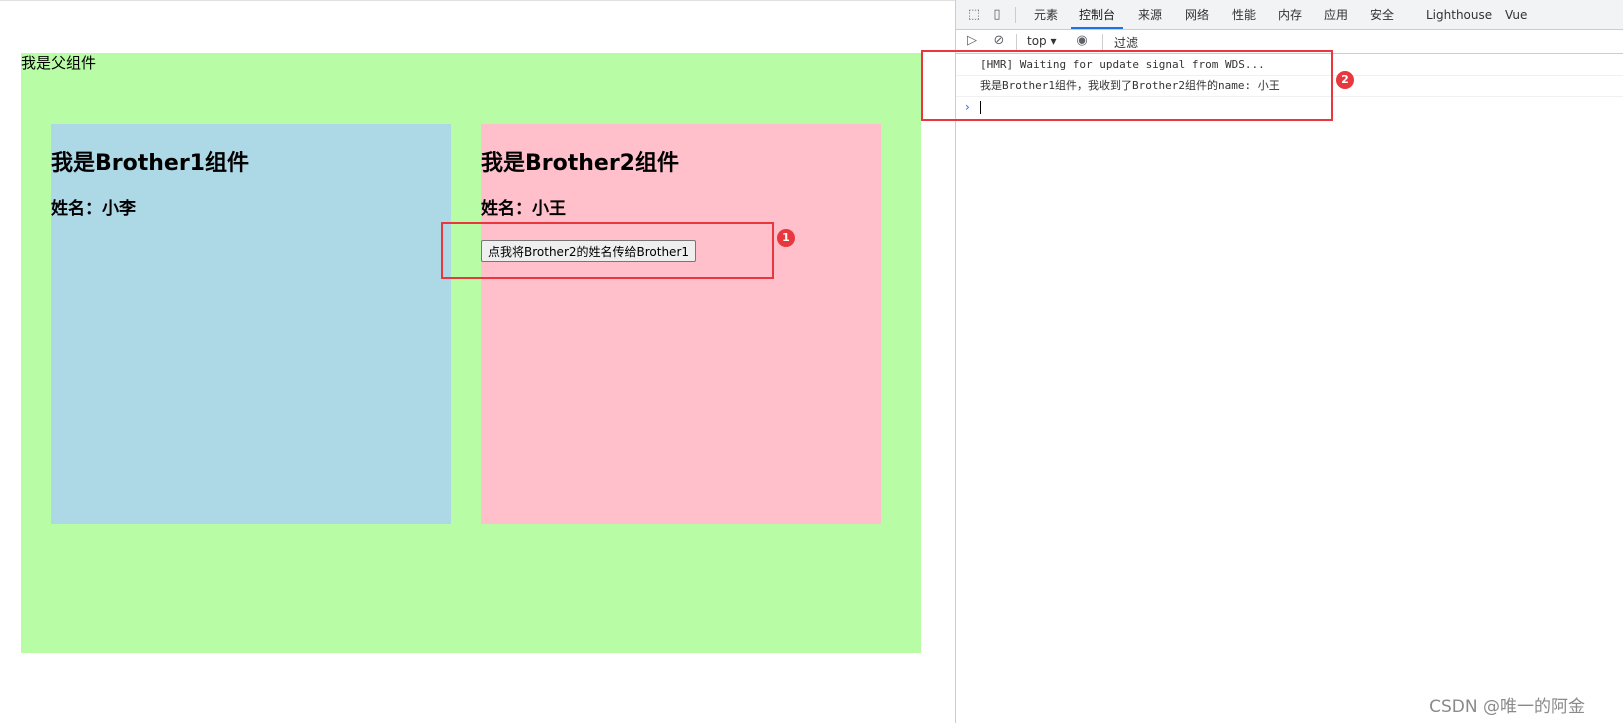 The height and width of the screenshot is (723, 1623). I want to click on tab-vue: Vue, so click(1516, 14).